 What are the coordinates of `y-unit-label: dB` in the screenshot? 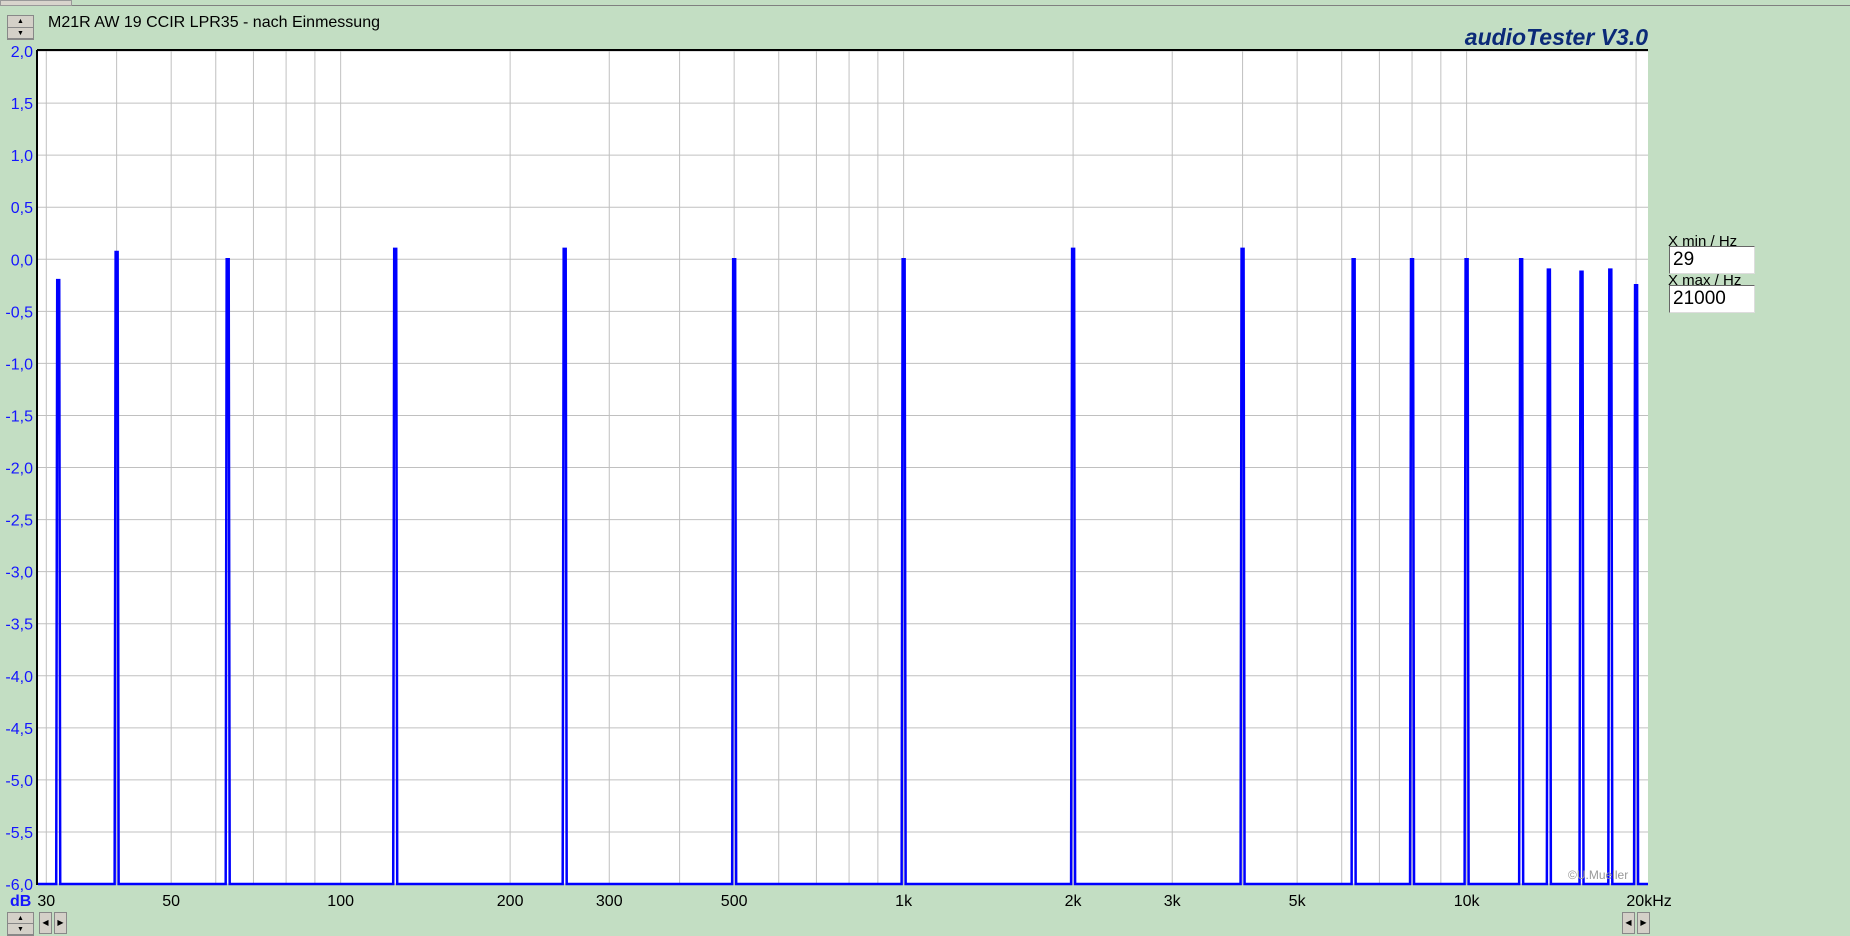 It's located at (20, 901).